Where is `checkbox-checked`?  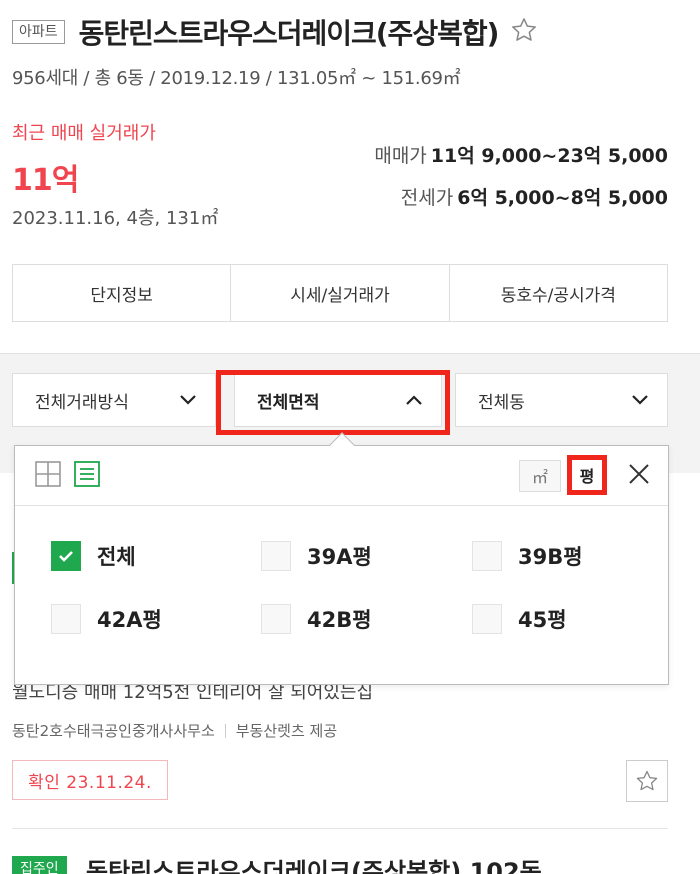
checkbox-checked is located at coordinates (66, 556).